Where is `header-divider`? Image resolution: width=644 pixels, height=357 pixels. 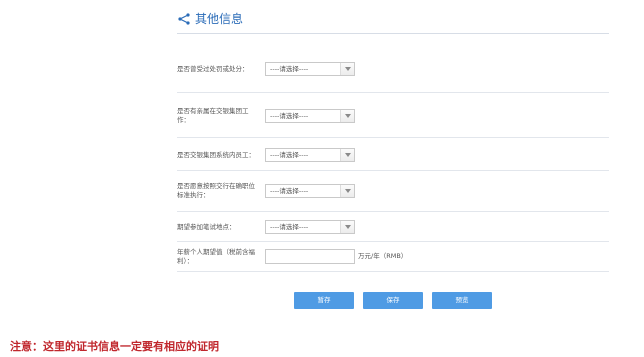 header-divider is located at coordinates (393, 33).